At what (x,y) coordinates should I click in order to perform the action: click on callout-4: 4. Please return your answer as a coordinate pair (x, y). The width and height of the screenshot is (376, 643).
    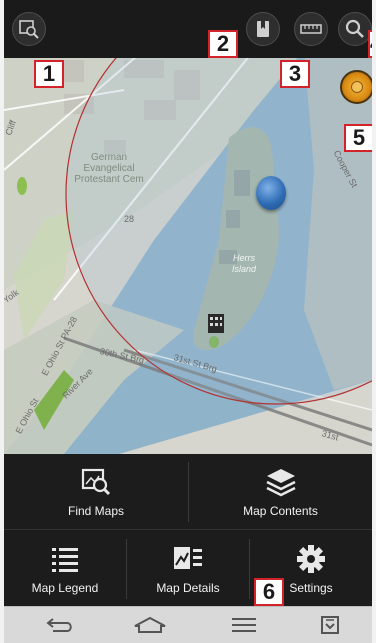
    Looking at the image, I should click on (370, 44).